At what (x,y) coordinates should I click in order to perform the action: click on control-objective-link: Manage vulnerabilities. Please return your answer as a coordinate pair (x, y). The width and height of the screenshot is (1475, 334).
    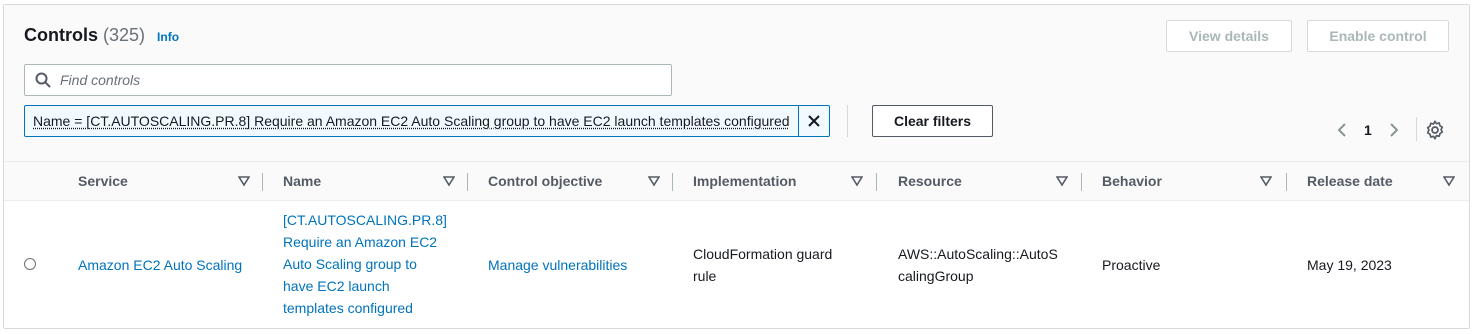
    Looking at the image, I should click on (578, 265).